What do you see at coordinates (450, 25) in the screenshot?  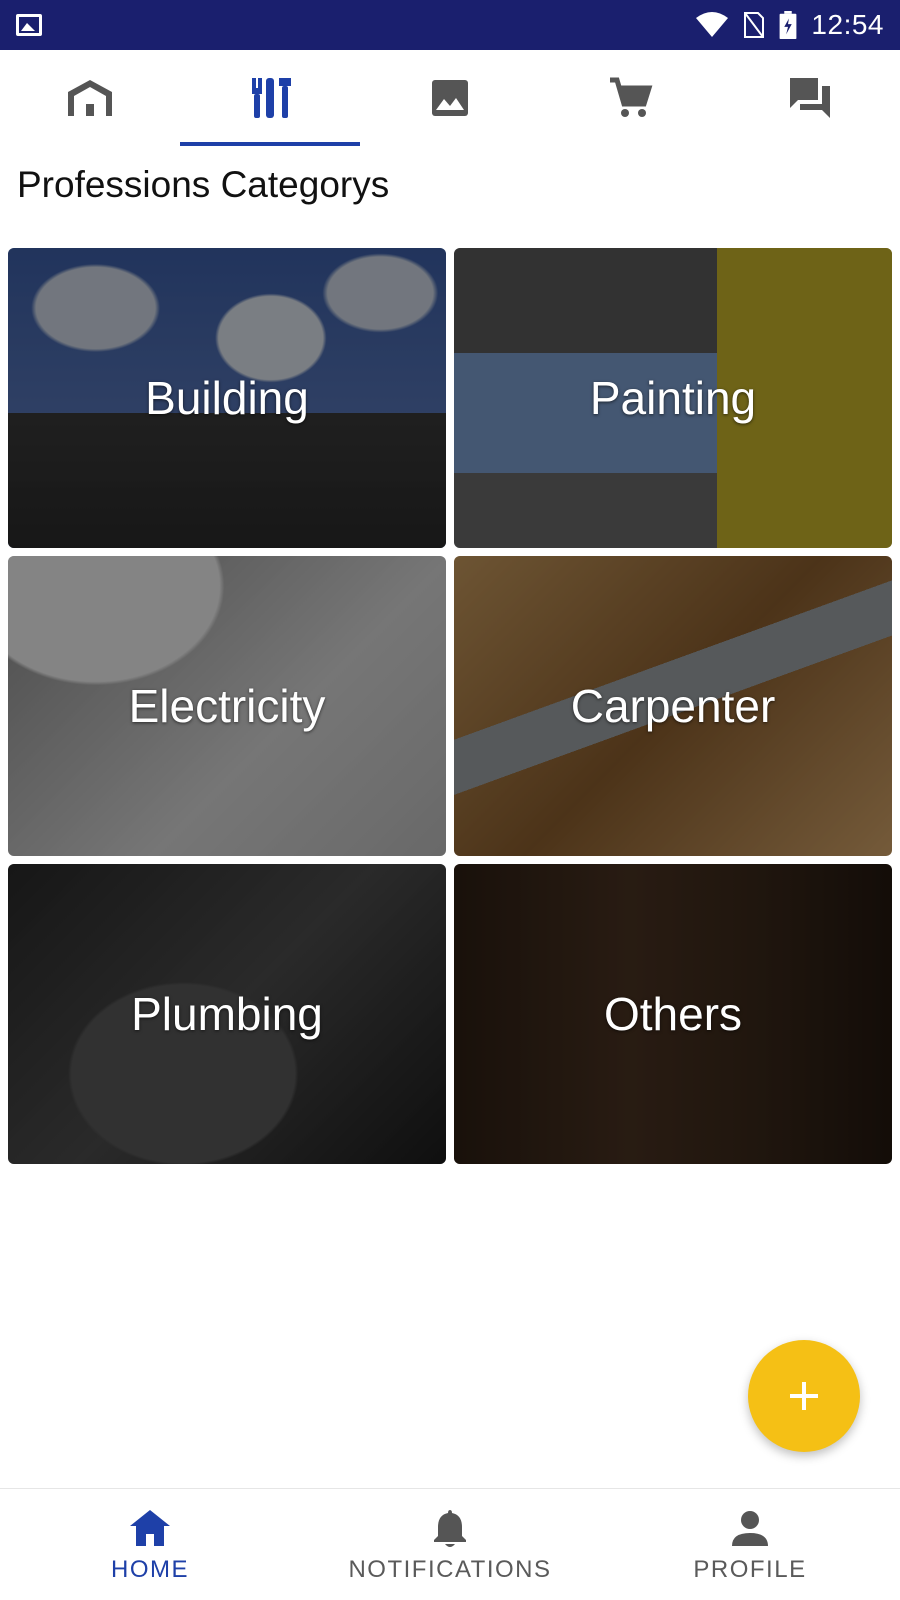 I see `status-bar: 12:54` at bounding box center [450, 25].